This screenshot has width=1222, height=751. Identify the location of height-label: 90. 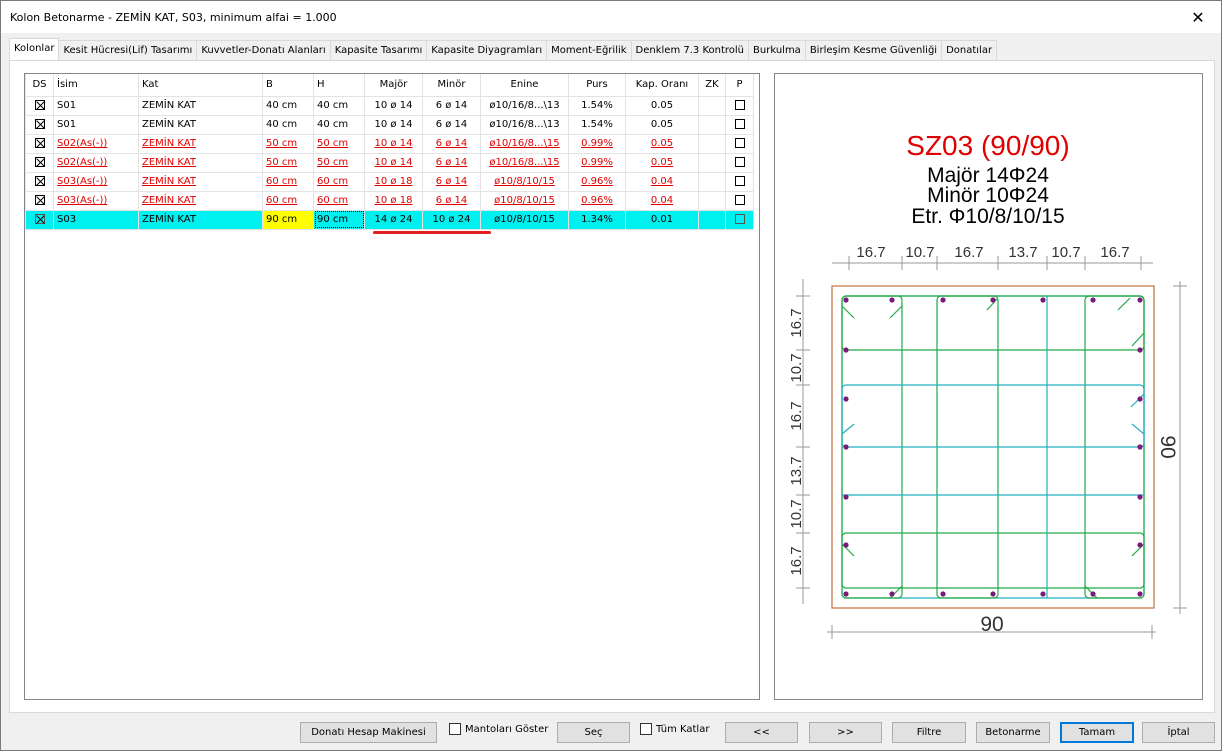
(1167, 446).